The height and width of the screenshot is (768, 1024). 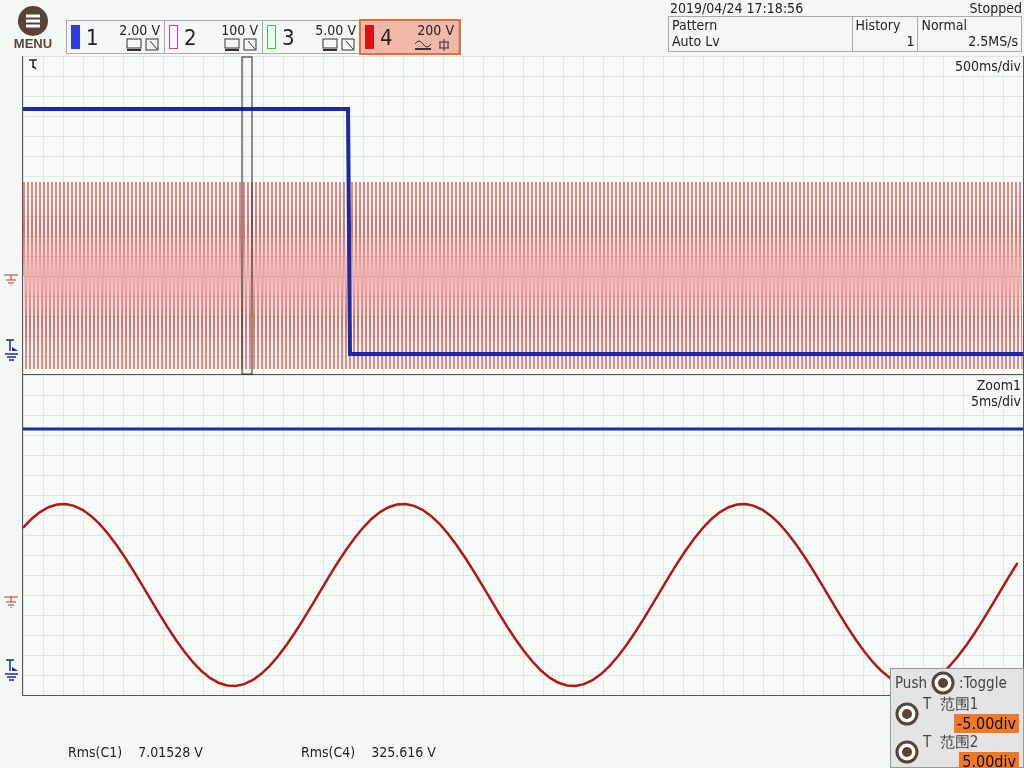 I want to click on menu-icon, so click(x=33, y=21).